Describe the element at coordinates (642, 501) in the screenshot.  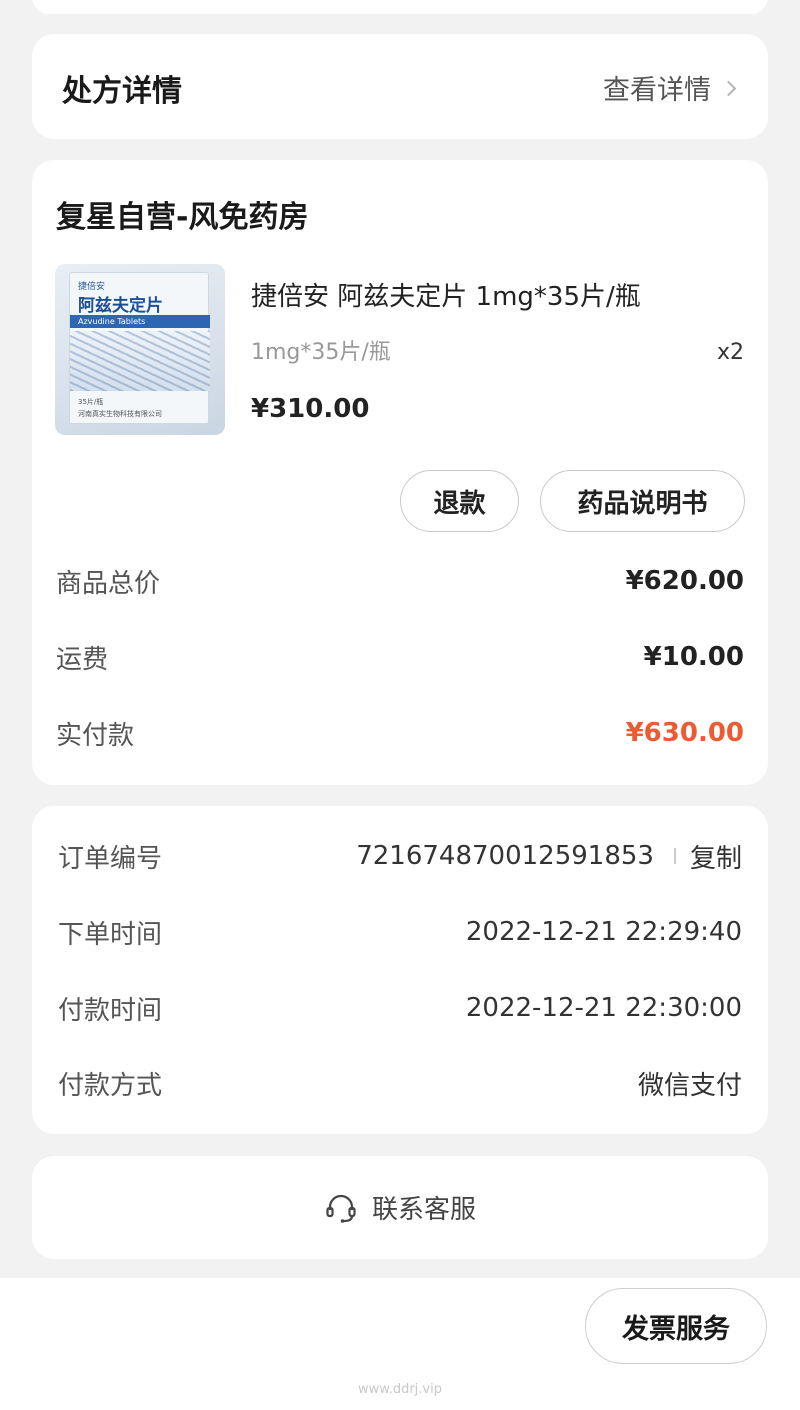
I see `drug-manual-button: 药品说明书` at that location.